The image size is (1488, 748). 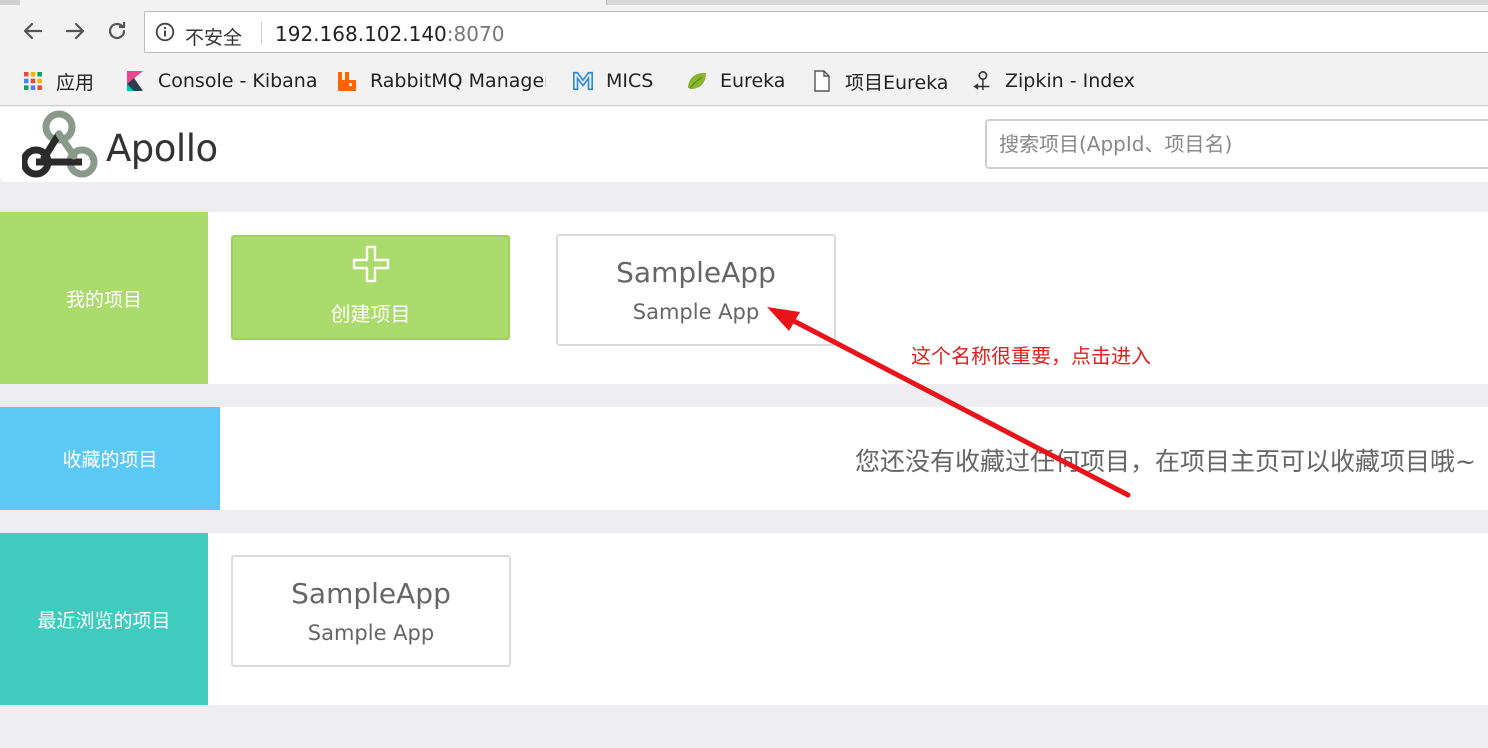 I want to click on arrow-left-icon, so click(x=33, y=31).